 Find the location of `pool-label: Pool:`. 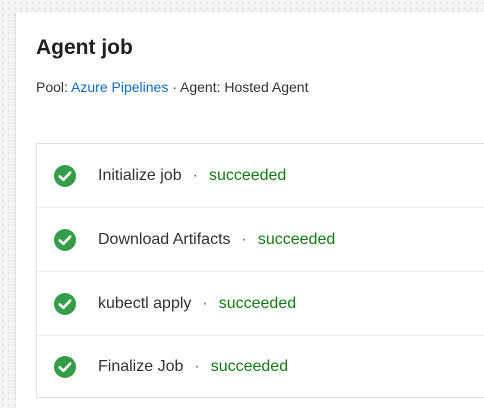

pool-label: Pool: is located at coordinates (52, 87).